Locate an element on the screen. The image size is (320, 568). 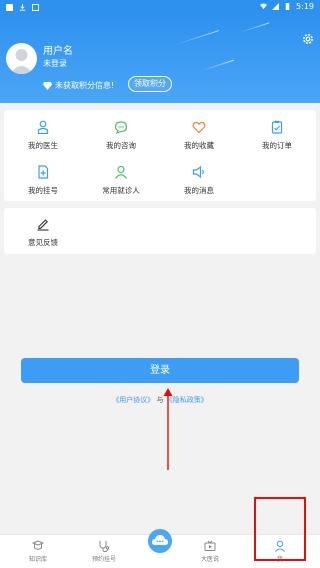
cloud-chat-icon is located at coordinates (160, 540).